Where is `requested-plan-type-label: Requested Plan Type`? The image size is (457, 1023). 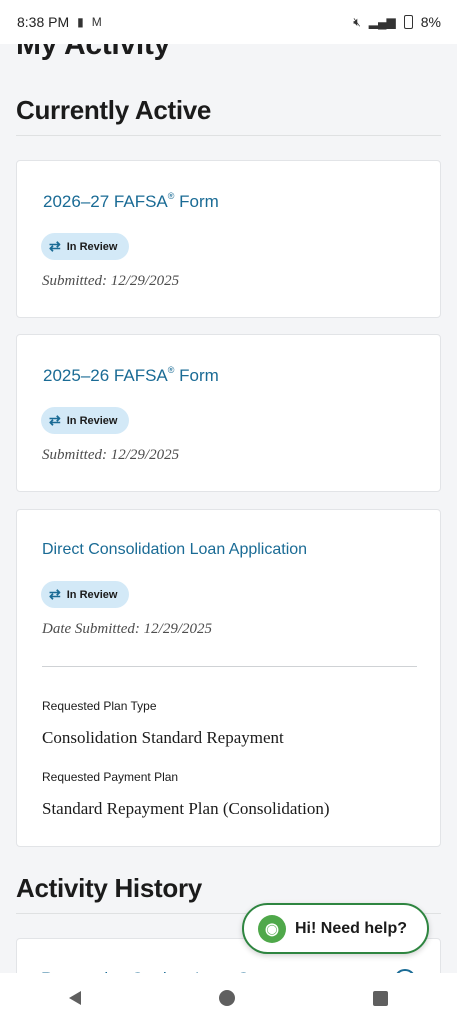 requested-plan-type-label: Requested Plan Type is located at coordinates (99, 706).